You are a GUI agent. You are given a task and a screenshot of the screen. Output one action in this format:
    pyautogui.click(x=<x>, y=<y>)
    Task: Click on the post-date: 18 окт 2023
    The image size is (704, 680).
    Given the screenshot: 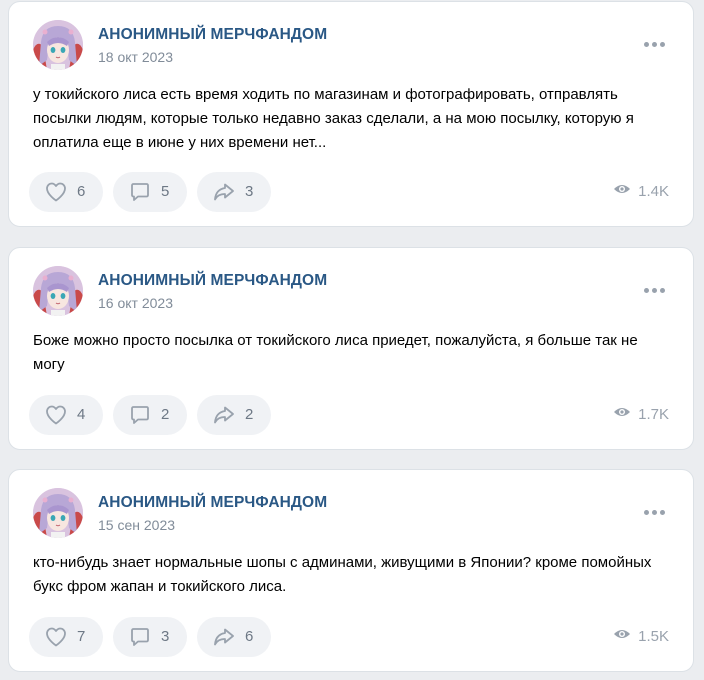 What is the action you would take?
    pyautogui.click(x=135, y=57)
    